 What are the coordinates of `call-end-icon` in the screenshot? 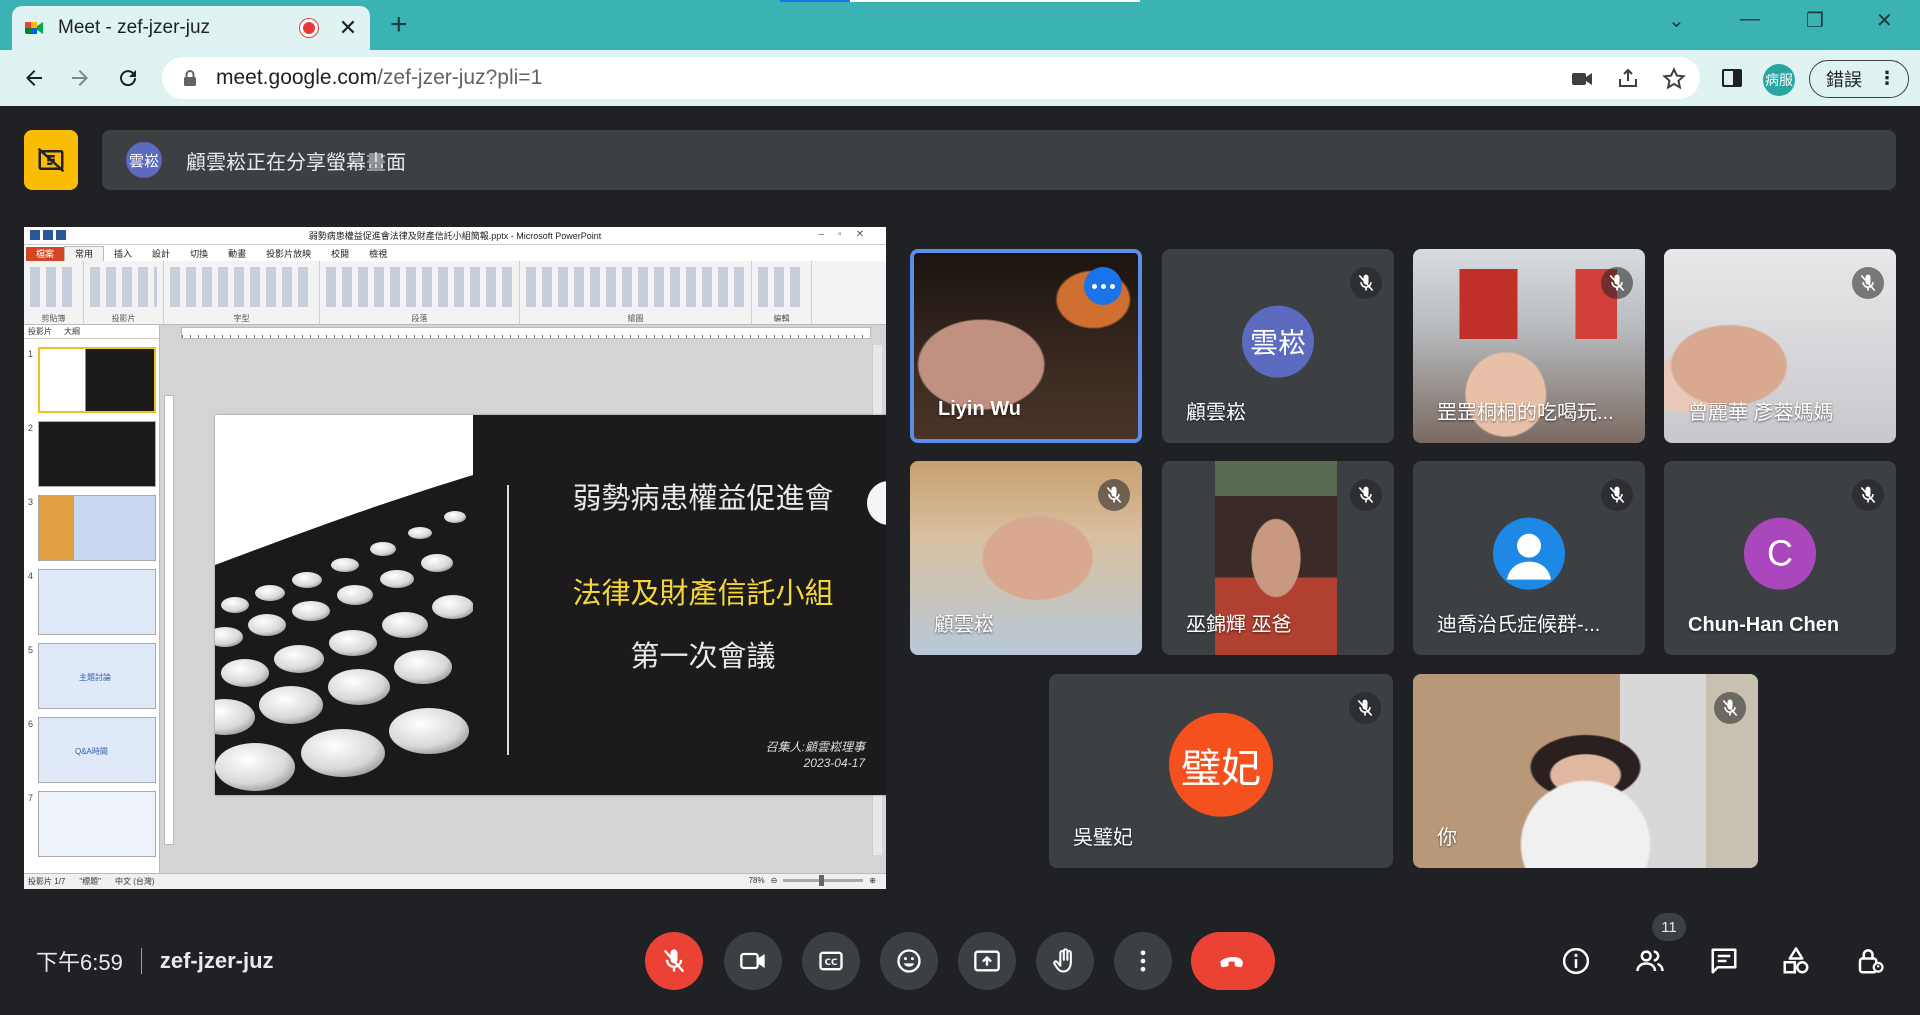 It's located at (1231, 962).